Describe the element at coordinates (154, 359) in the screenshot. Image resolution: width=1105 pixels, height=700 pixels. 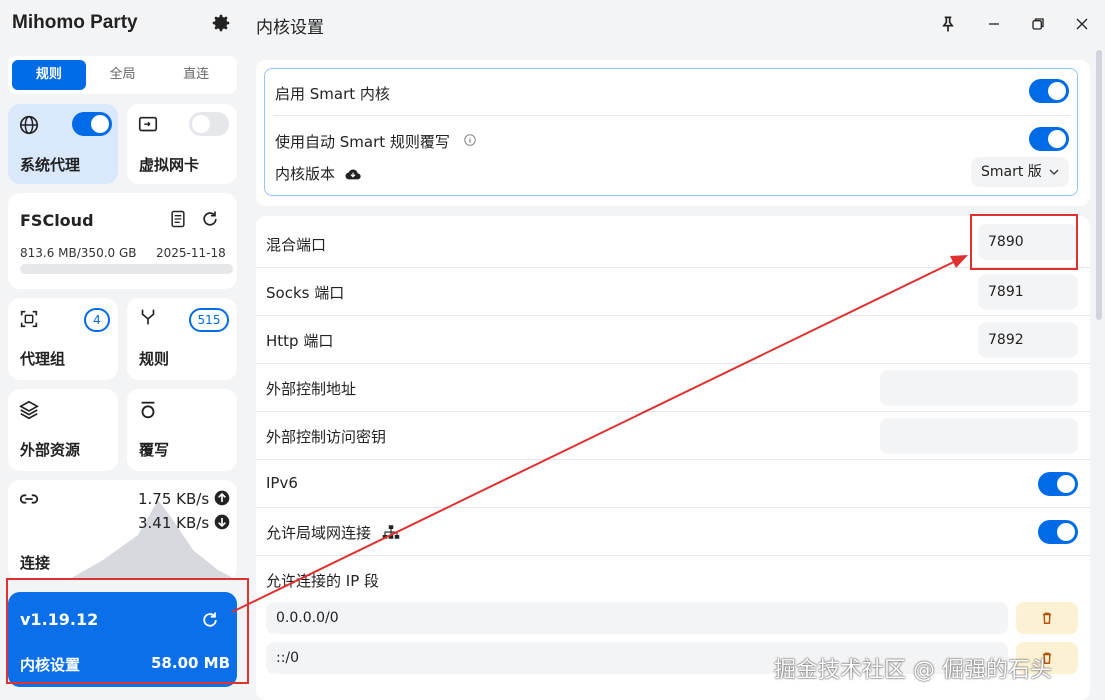
I see `rules-label: 规则` at that location.